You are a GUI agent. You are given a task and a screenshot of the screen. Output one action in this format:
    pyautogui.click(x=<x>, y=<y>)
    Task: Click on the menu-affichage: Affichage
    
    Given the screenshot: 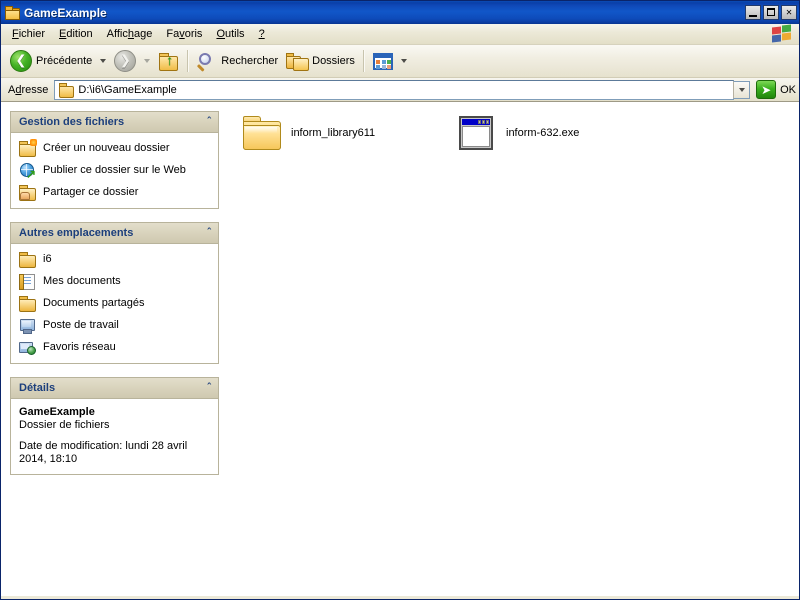 What is the action you would take?
    pyautogui.click(x=130, y=34)
    